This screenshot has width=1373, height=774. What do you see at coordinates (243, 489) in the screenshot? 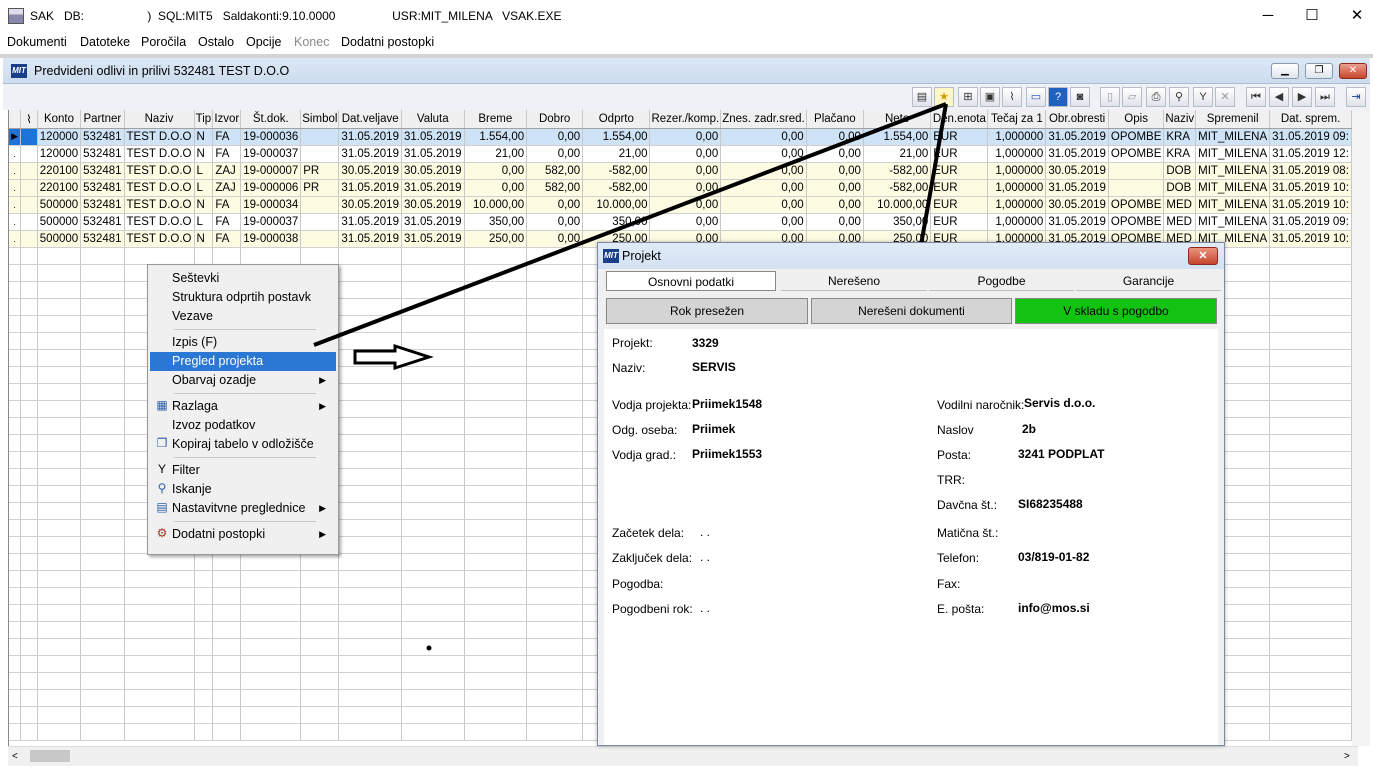
I see `menu-item-iskanje: ⚲ Iskanje` at bounding box center [243, 489].